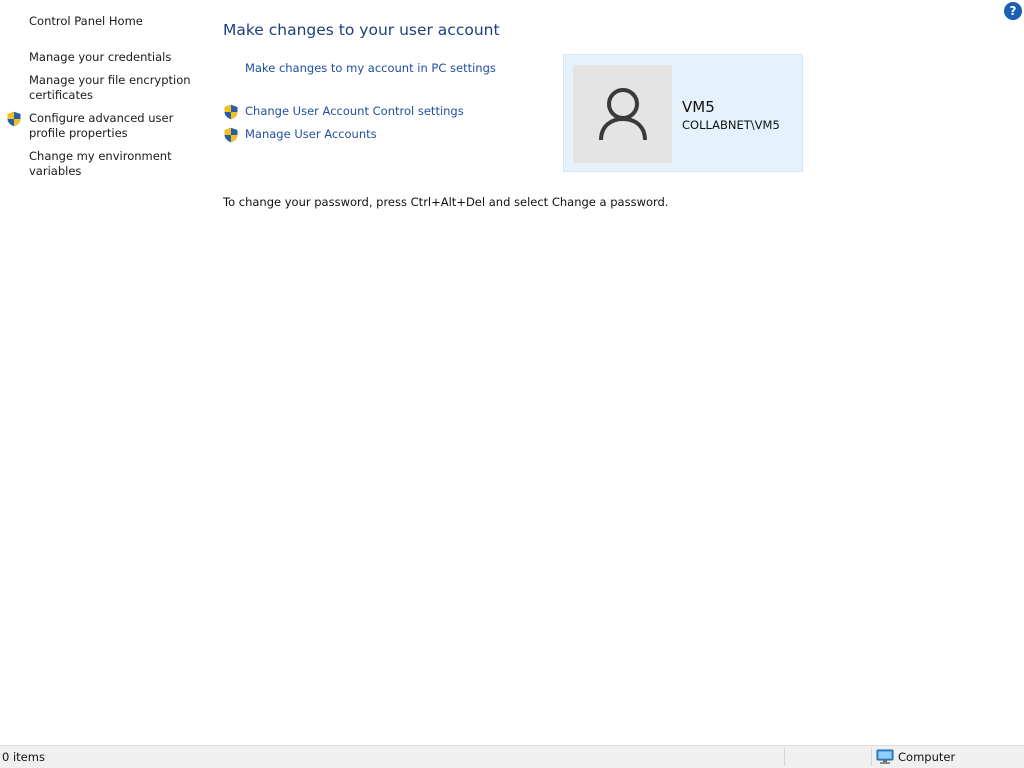 The image size is (1024, 768). I want to click on status-bar: 0 items Computer, so click(512, 756).